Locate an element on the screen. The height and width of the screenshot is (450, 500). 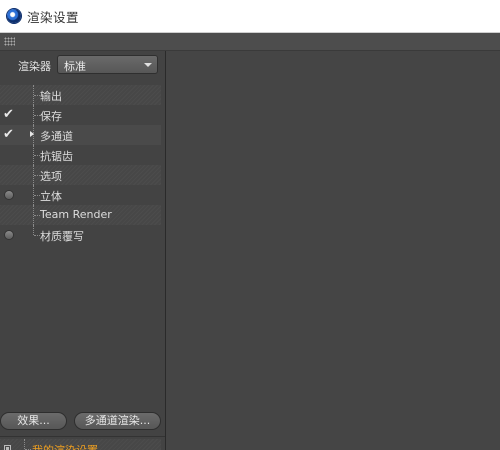
tree-item-label: 选项 is located at coordinates (51, 176).